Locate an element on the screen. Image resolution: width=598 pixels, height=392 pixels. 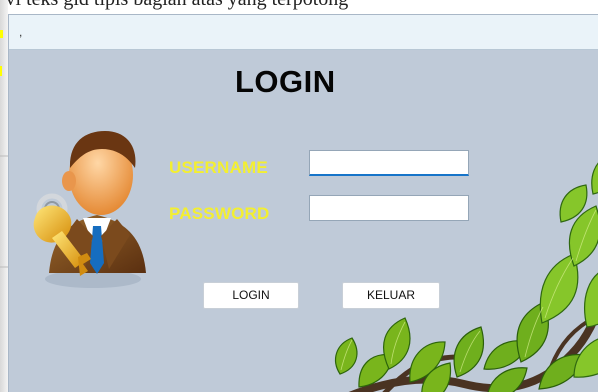
page-title: LOGIN is located at coordinates (285, 81).